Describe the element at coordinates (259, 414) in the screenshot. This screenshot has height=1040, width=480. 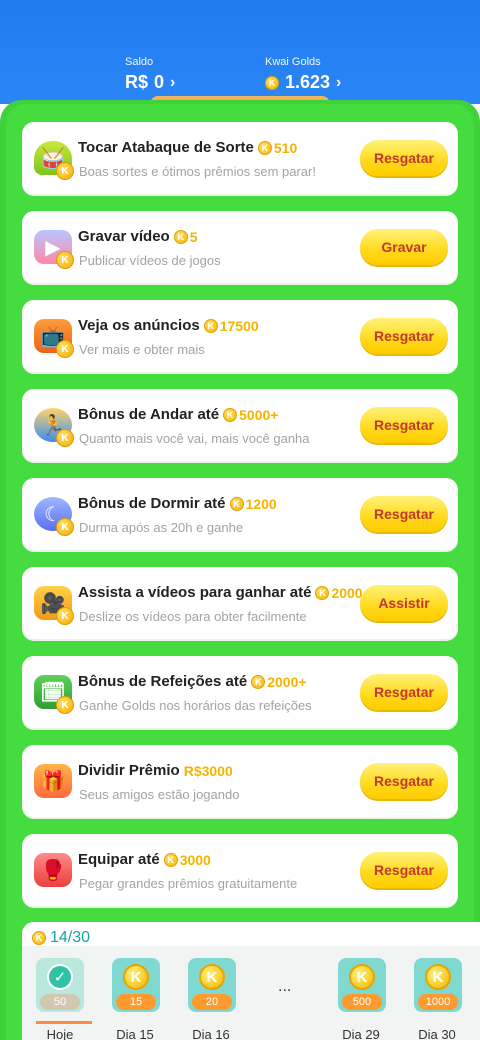
I see `task-reward: 5000+` at that location.